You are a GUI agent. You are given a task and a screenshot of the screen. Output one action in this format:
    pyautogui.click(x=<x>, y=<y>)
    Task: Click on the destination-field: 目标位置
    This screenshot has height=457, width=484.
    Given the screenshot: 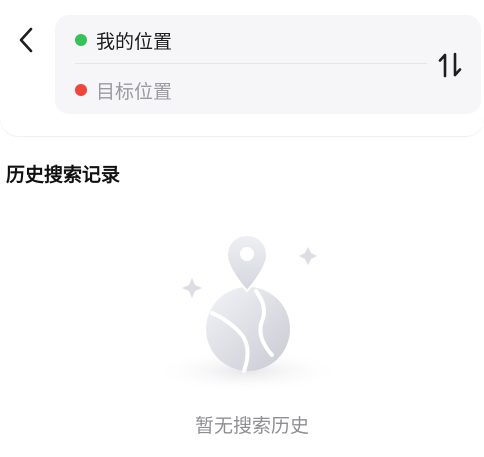 What is the action you would take?
    pyautogui.click(x=240, y=90)
    